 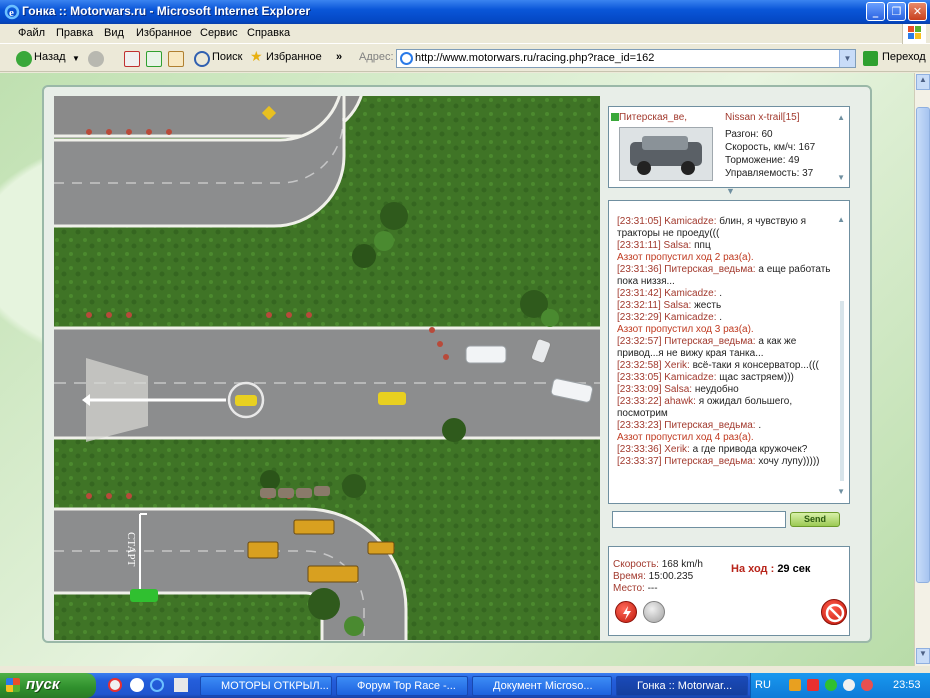 I want to click on favorites-button: Избранное, so click(x=294, y=57).